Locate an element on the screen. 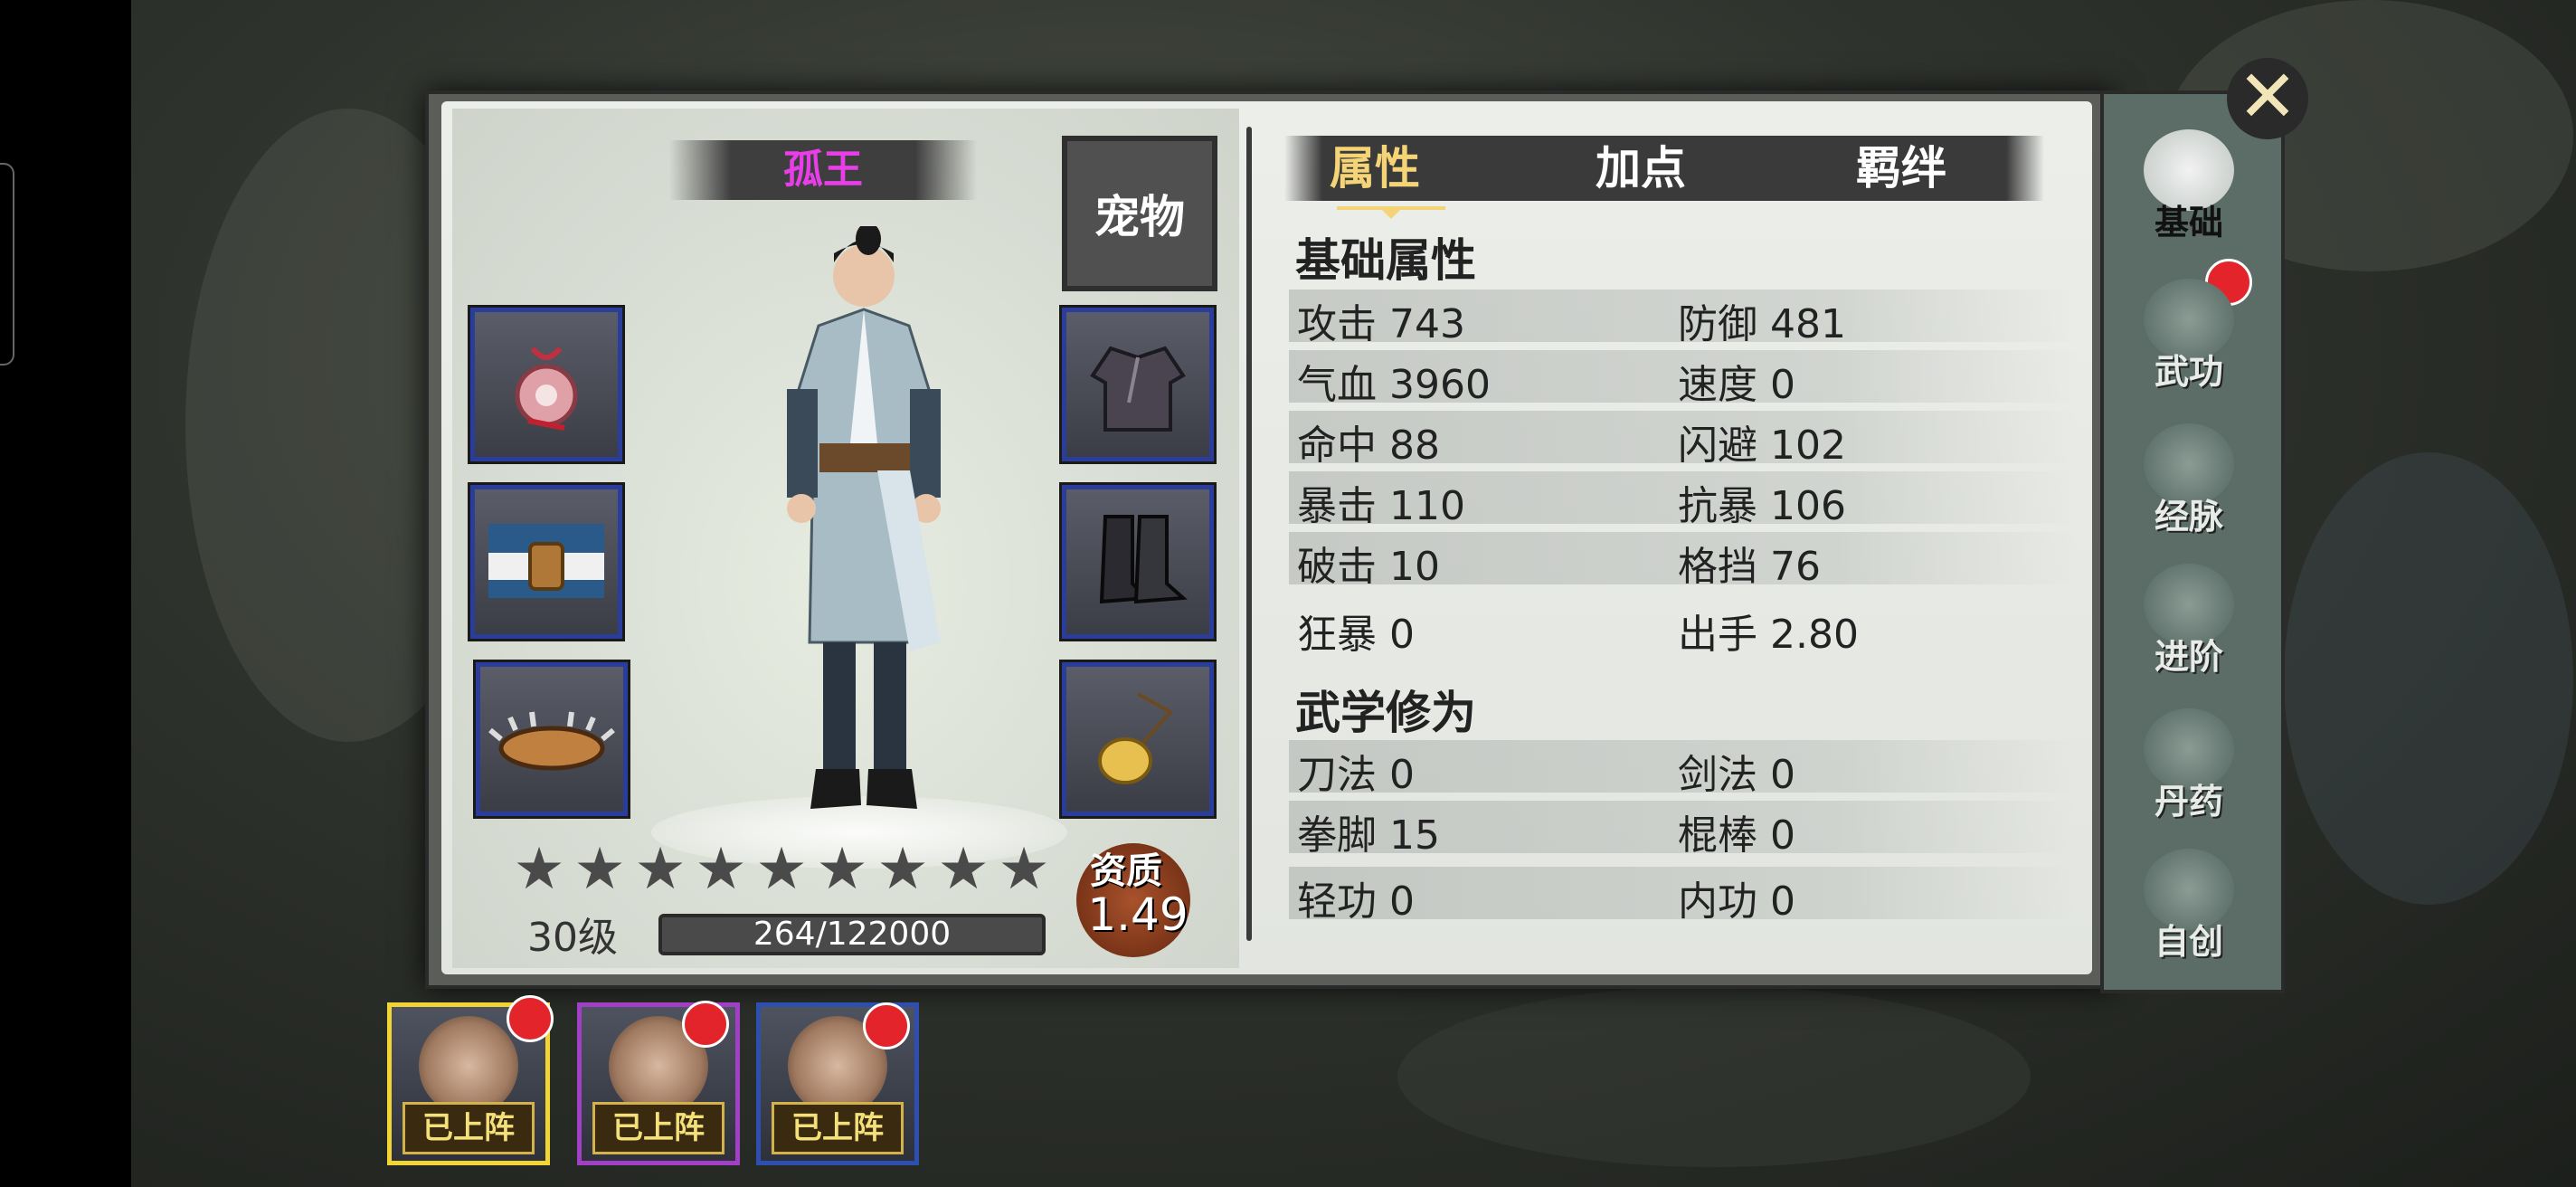 This screenshot has width=2576, height=1187. bracers-icon is located at coordinates (551, 741).